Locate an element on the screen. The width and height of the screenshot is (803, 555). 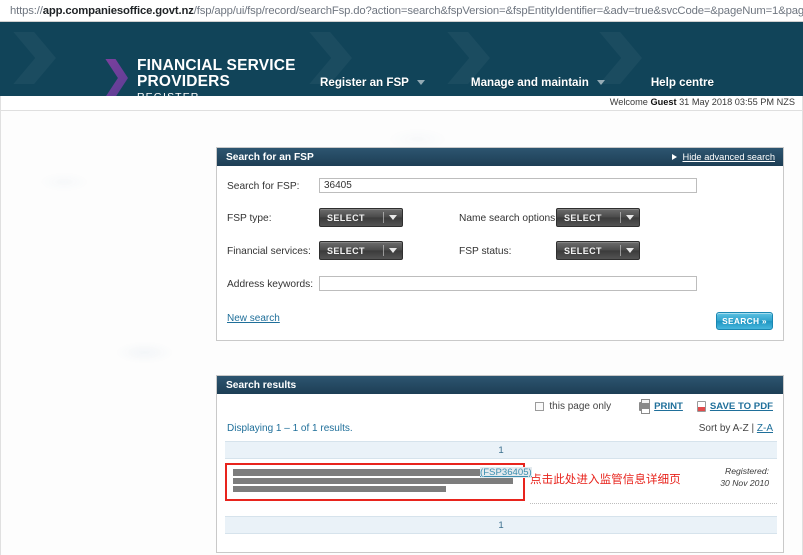
print-button: PRINT is located at coordinates (661, 406).